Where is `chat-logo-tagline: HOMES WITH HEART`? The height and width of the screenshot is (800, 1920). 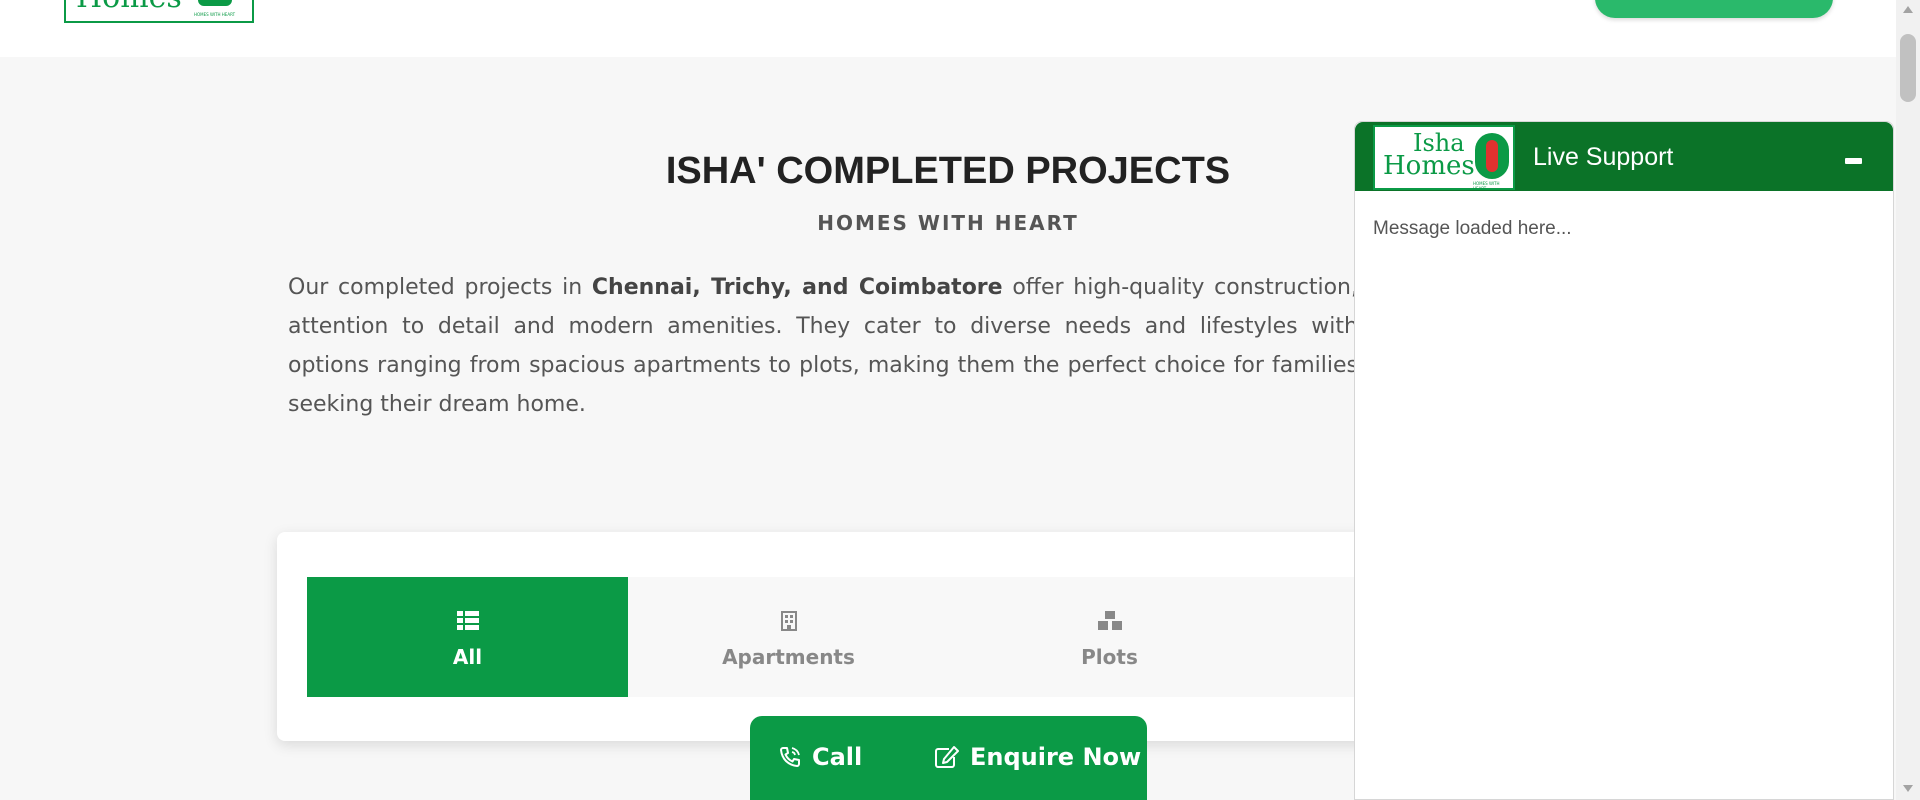
chat-logo-tagline: HOMES WITH HEART is located at coordinates (1486, 186).